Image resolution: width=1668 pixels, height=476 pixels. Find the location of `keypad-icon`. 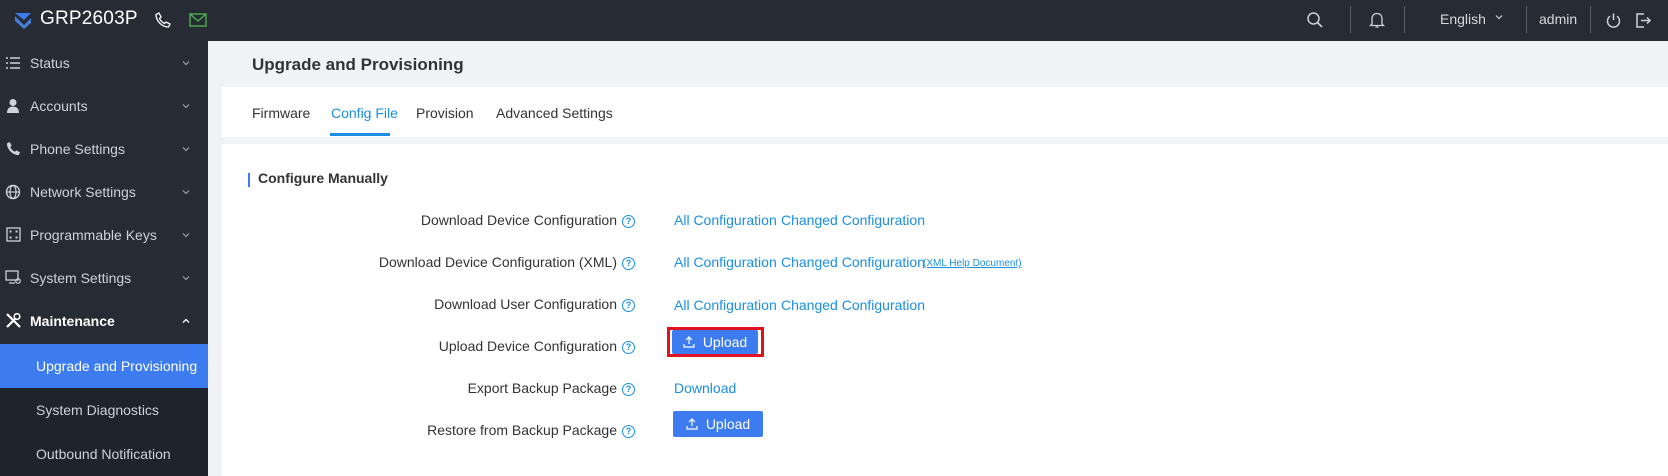

keypad-icon is located at coordinates (13, 235).